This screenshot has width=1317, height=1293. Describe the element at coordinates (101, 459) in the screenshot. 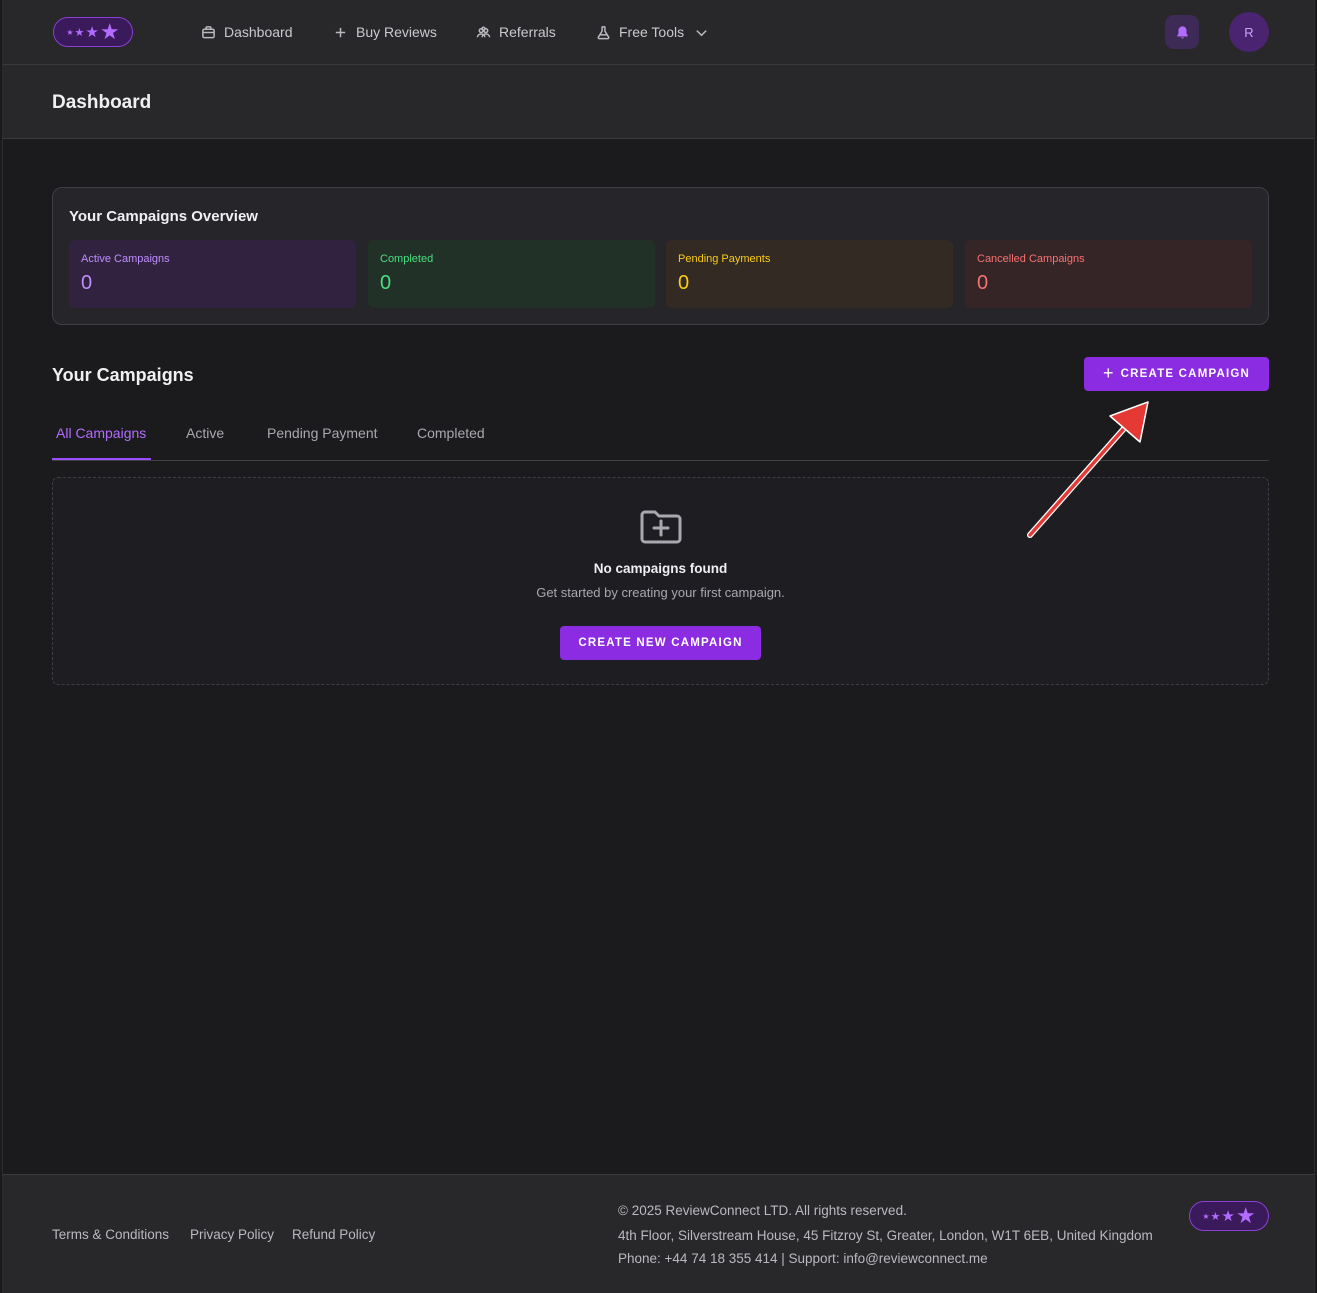

I see `active-tab-indicator` at that location.